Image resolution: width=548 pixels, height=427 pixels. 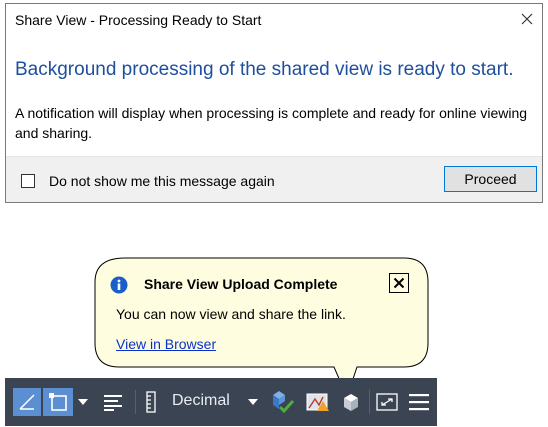 What do you see at coordinates (166, 344) in the screenshot?
I see `view-in-browser-link: View in Browser` at bounding box center [166, 344].